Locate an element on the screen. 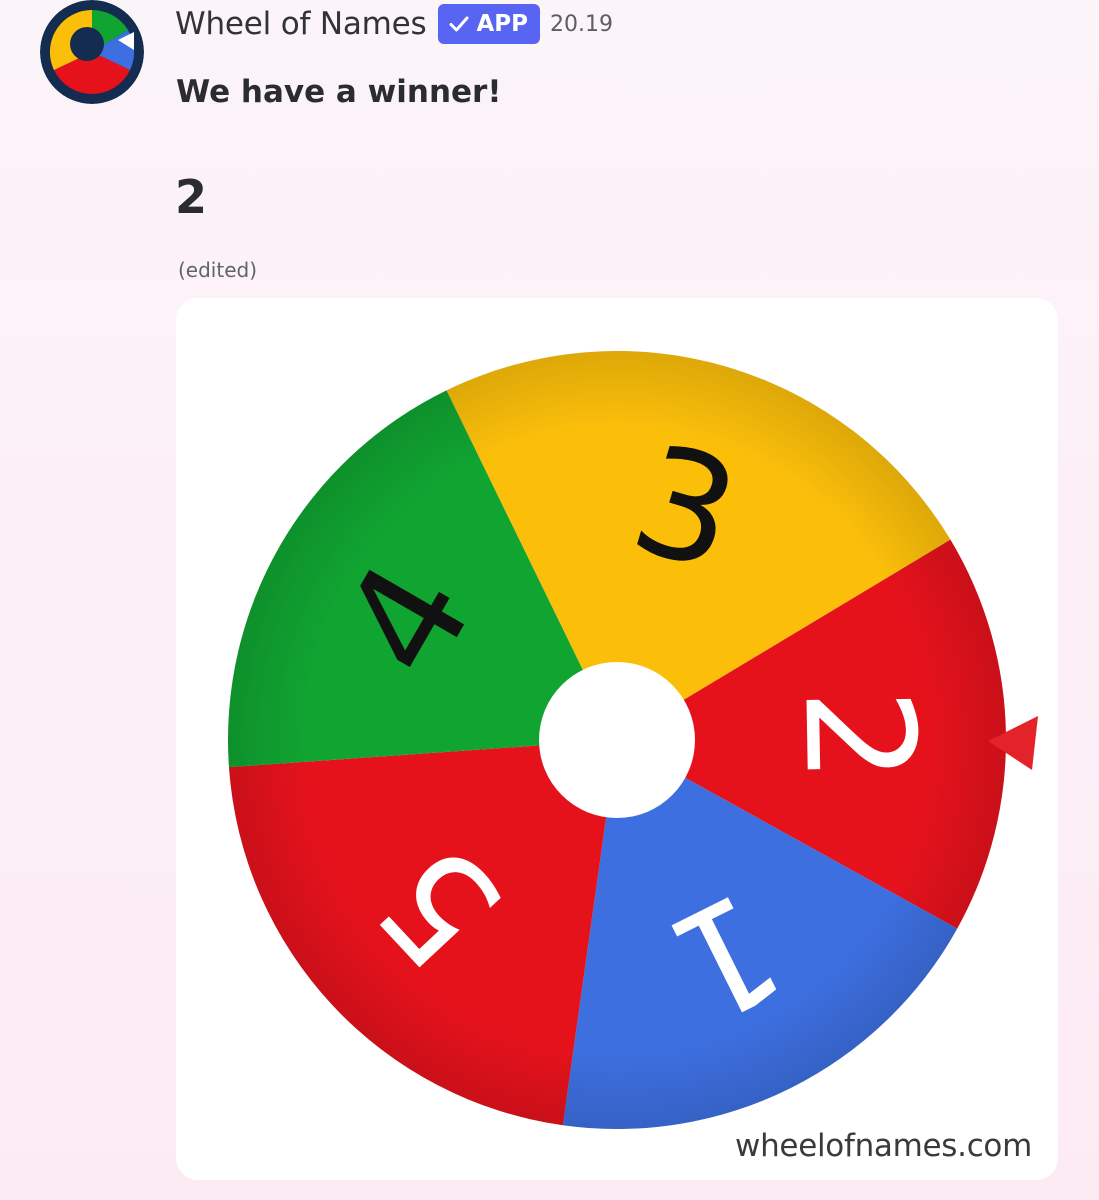 The height and width of the screenshot is (1200, 1099). username: Wheel of Names is located at coordinates (301, 24).